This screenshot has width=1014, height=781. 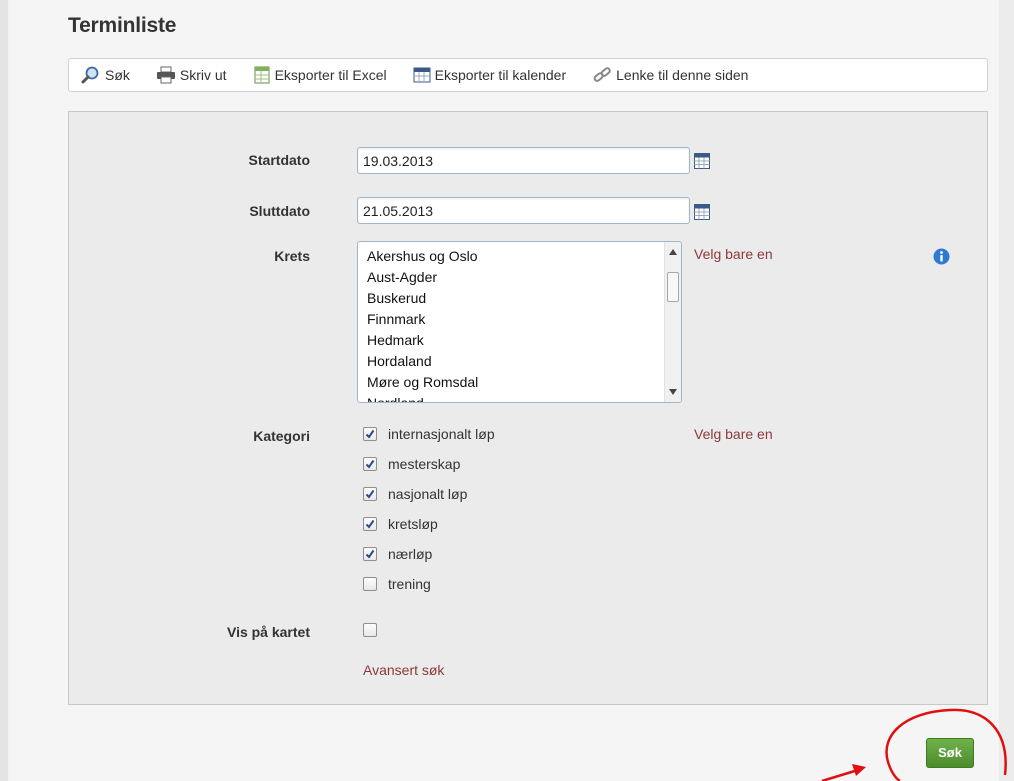 I want to click on krets-option: Akershus og Oslo, so click(x=524, y=256).